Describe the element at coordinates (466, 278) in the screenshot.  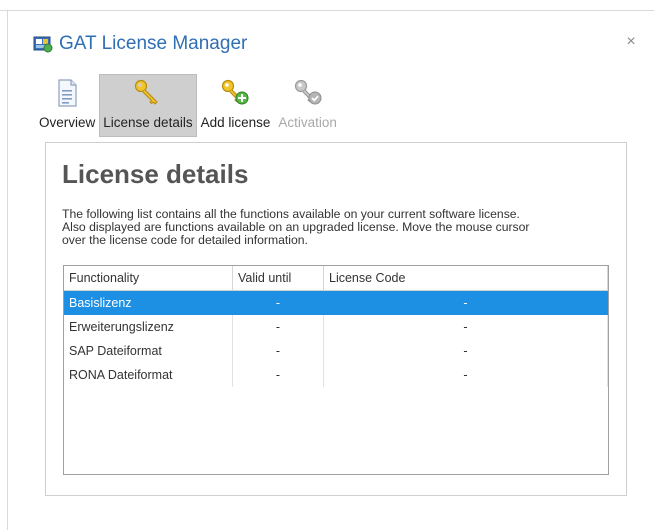
I see `column-header-license-code: License Code` at that location.